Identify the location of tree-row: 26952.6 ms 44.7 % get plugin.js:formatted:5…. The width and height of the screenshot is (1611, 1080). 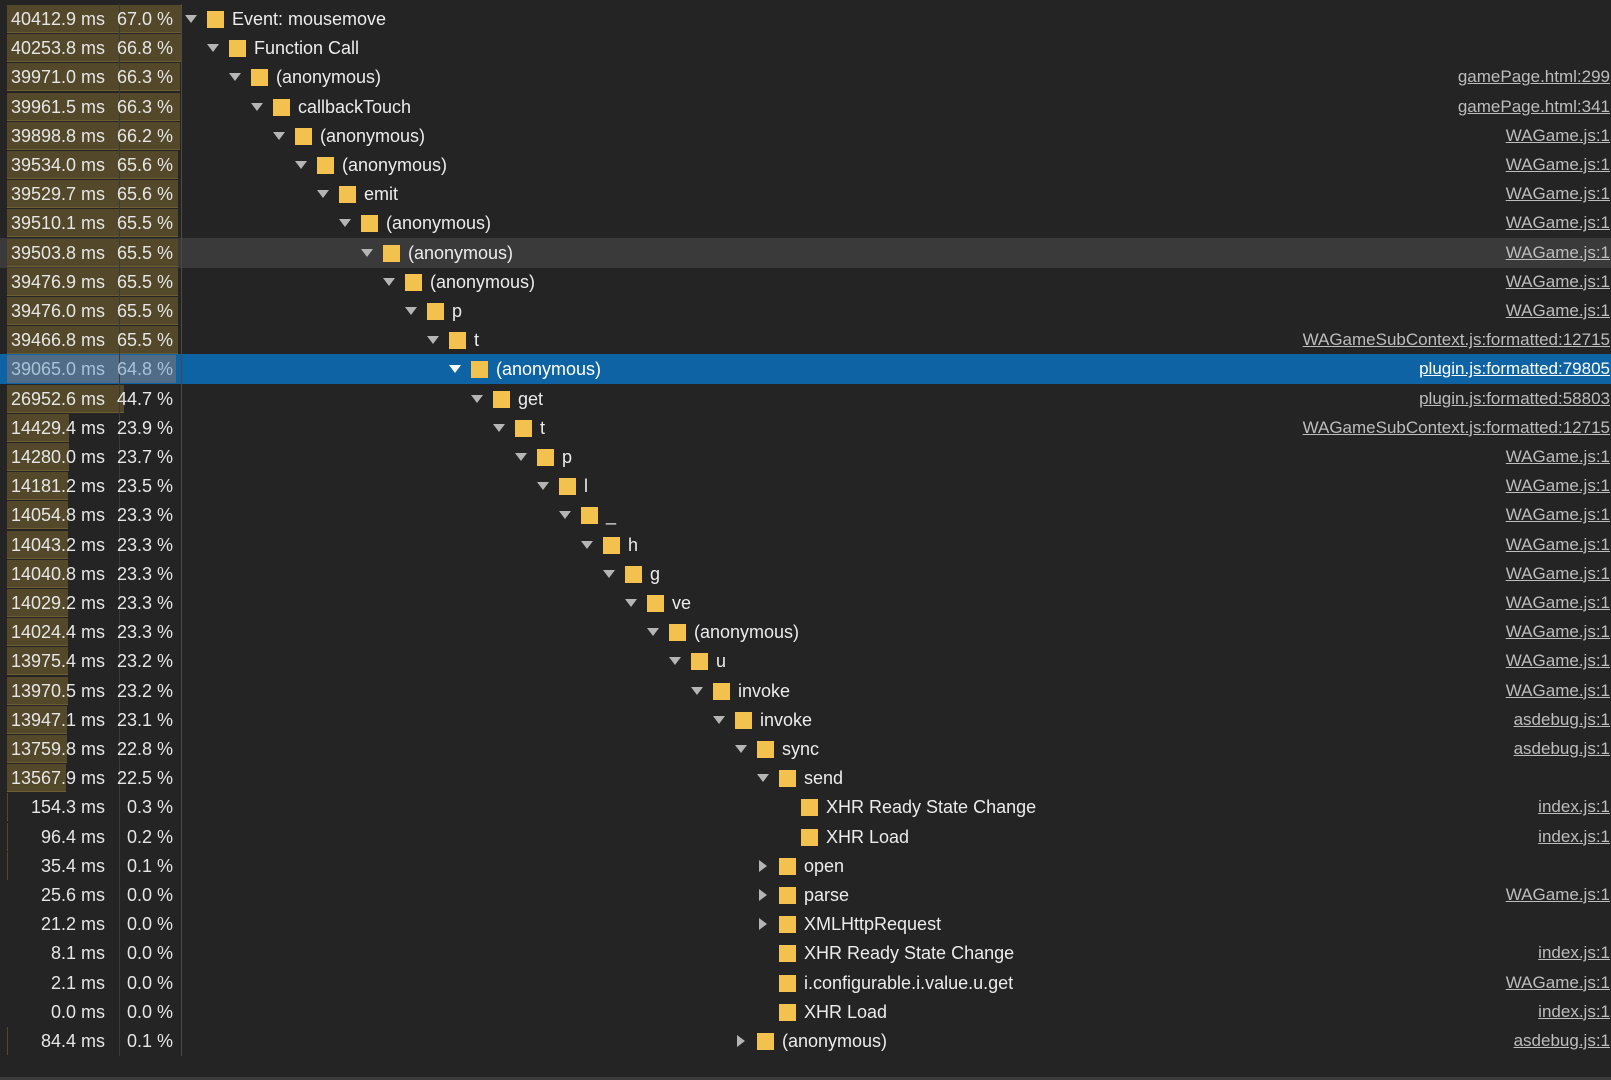
(805, 398).